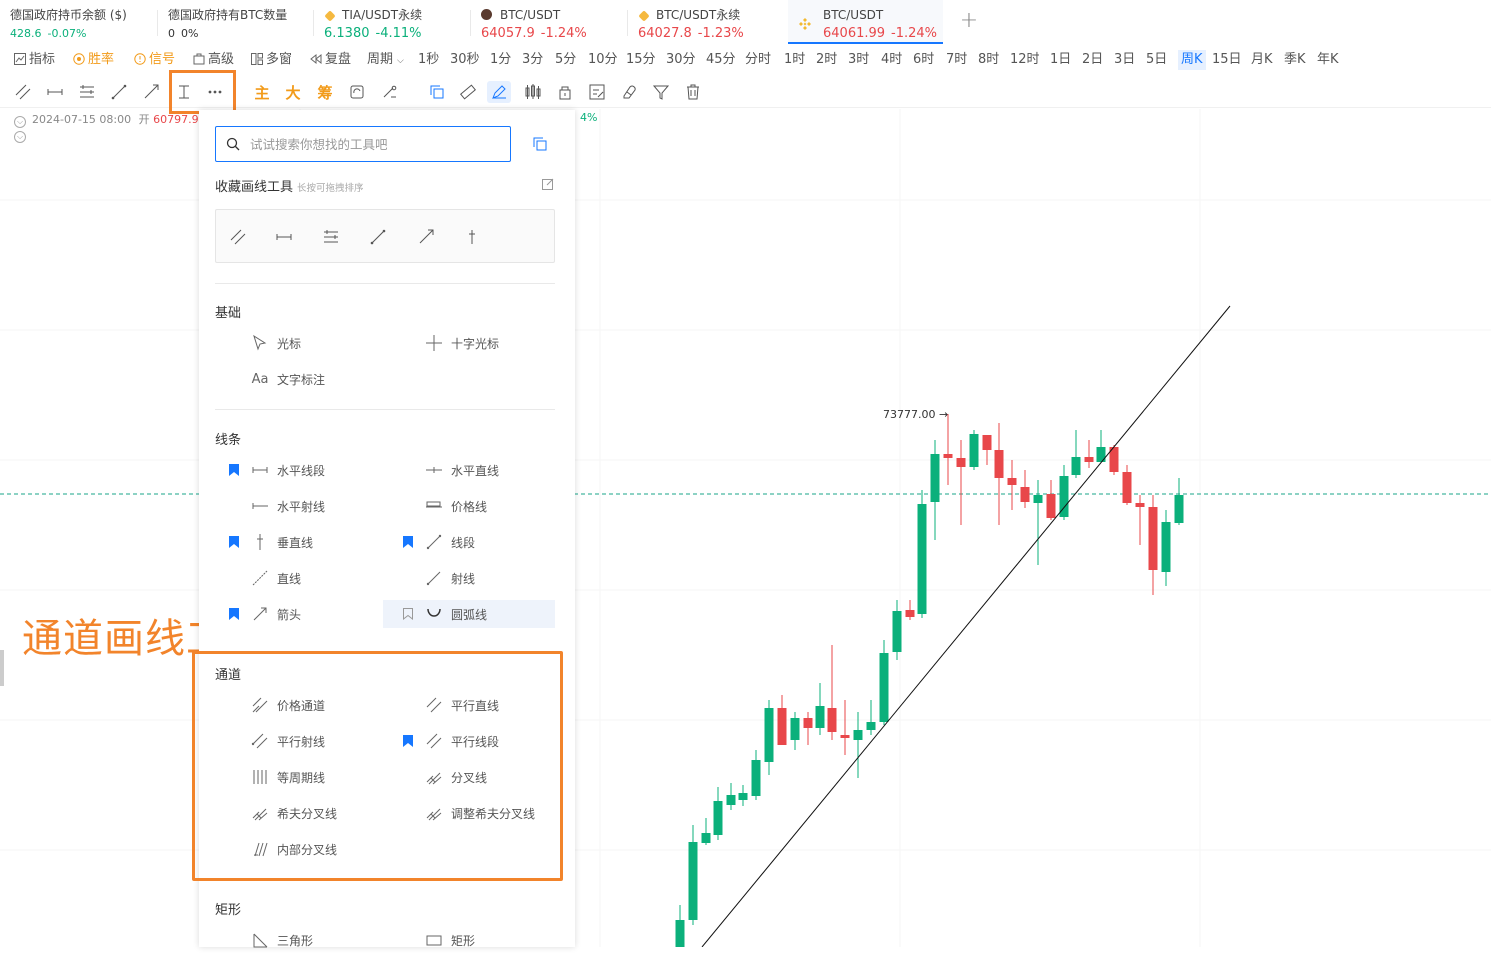  I want to click on add-tab-button: +, so click(969, 21).